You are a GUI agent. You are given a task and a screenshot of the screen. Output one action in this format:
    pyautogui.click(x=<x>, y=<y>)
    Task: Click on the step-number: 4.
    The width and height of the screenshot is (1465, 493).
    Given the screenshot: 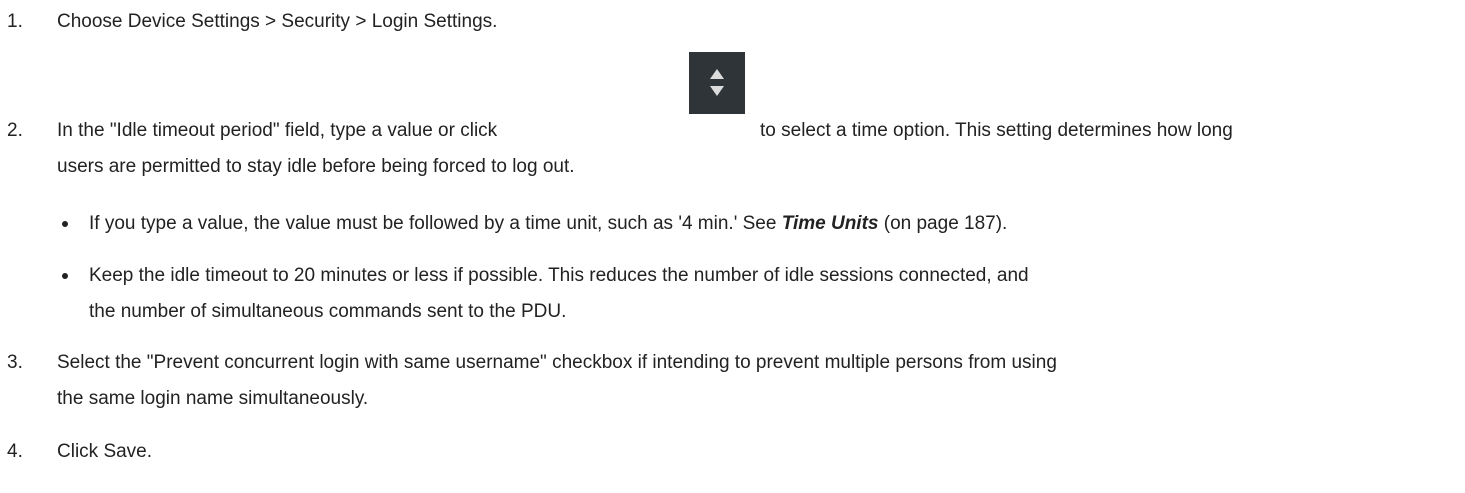 What is the action you would take?
    pyautogui.click(x=15, y=451)
    